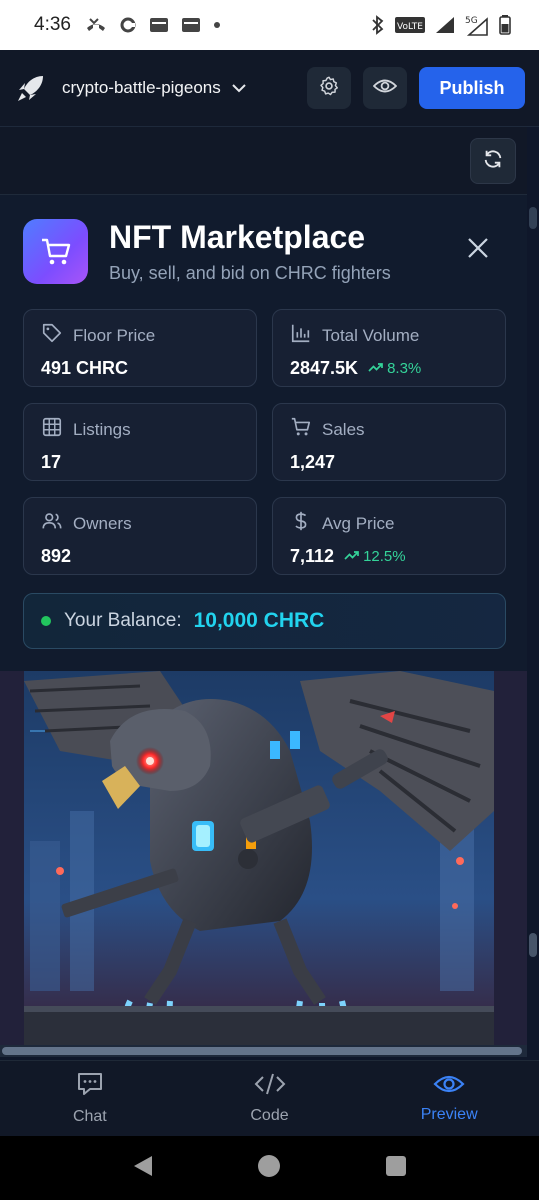 The image size is (539, 1200). Describe the element at coordinates (114, 335) in the screenshot. I see `stat-label: Floor Price` at that location.